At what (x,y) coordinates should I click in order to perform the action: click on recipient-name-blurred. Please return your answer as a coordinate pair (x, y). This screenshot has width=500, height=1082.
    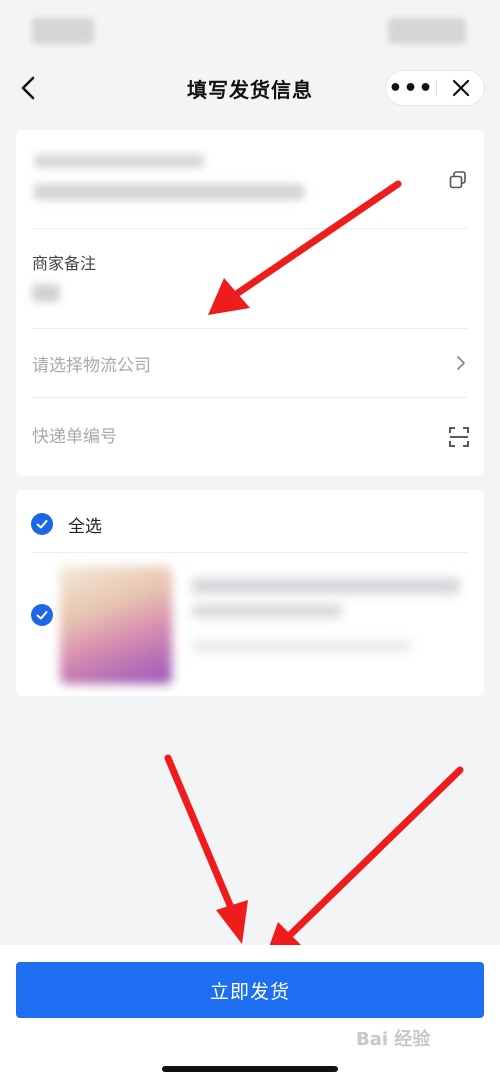
    Looking at the image, I should click on (119, 161).